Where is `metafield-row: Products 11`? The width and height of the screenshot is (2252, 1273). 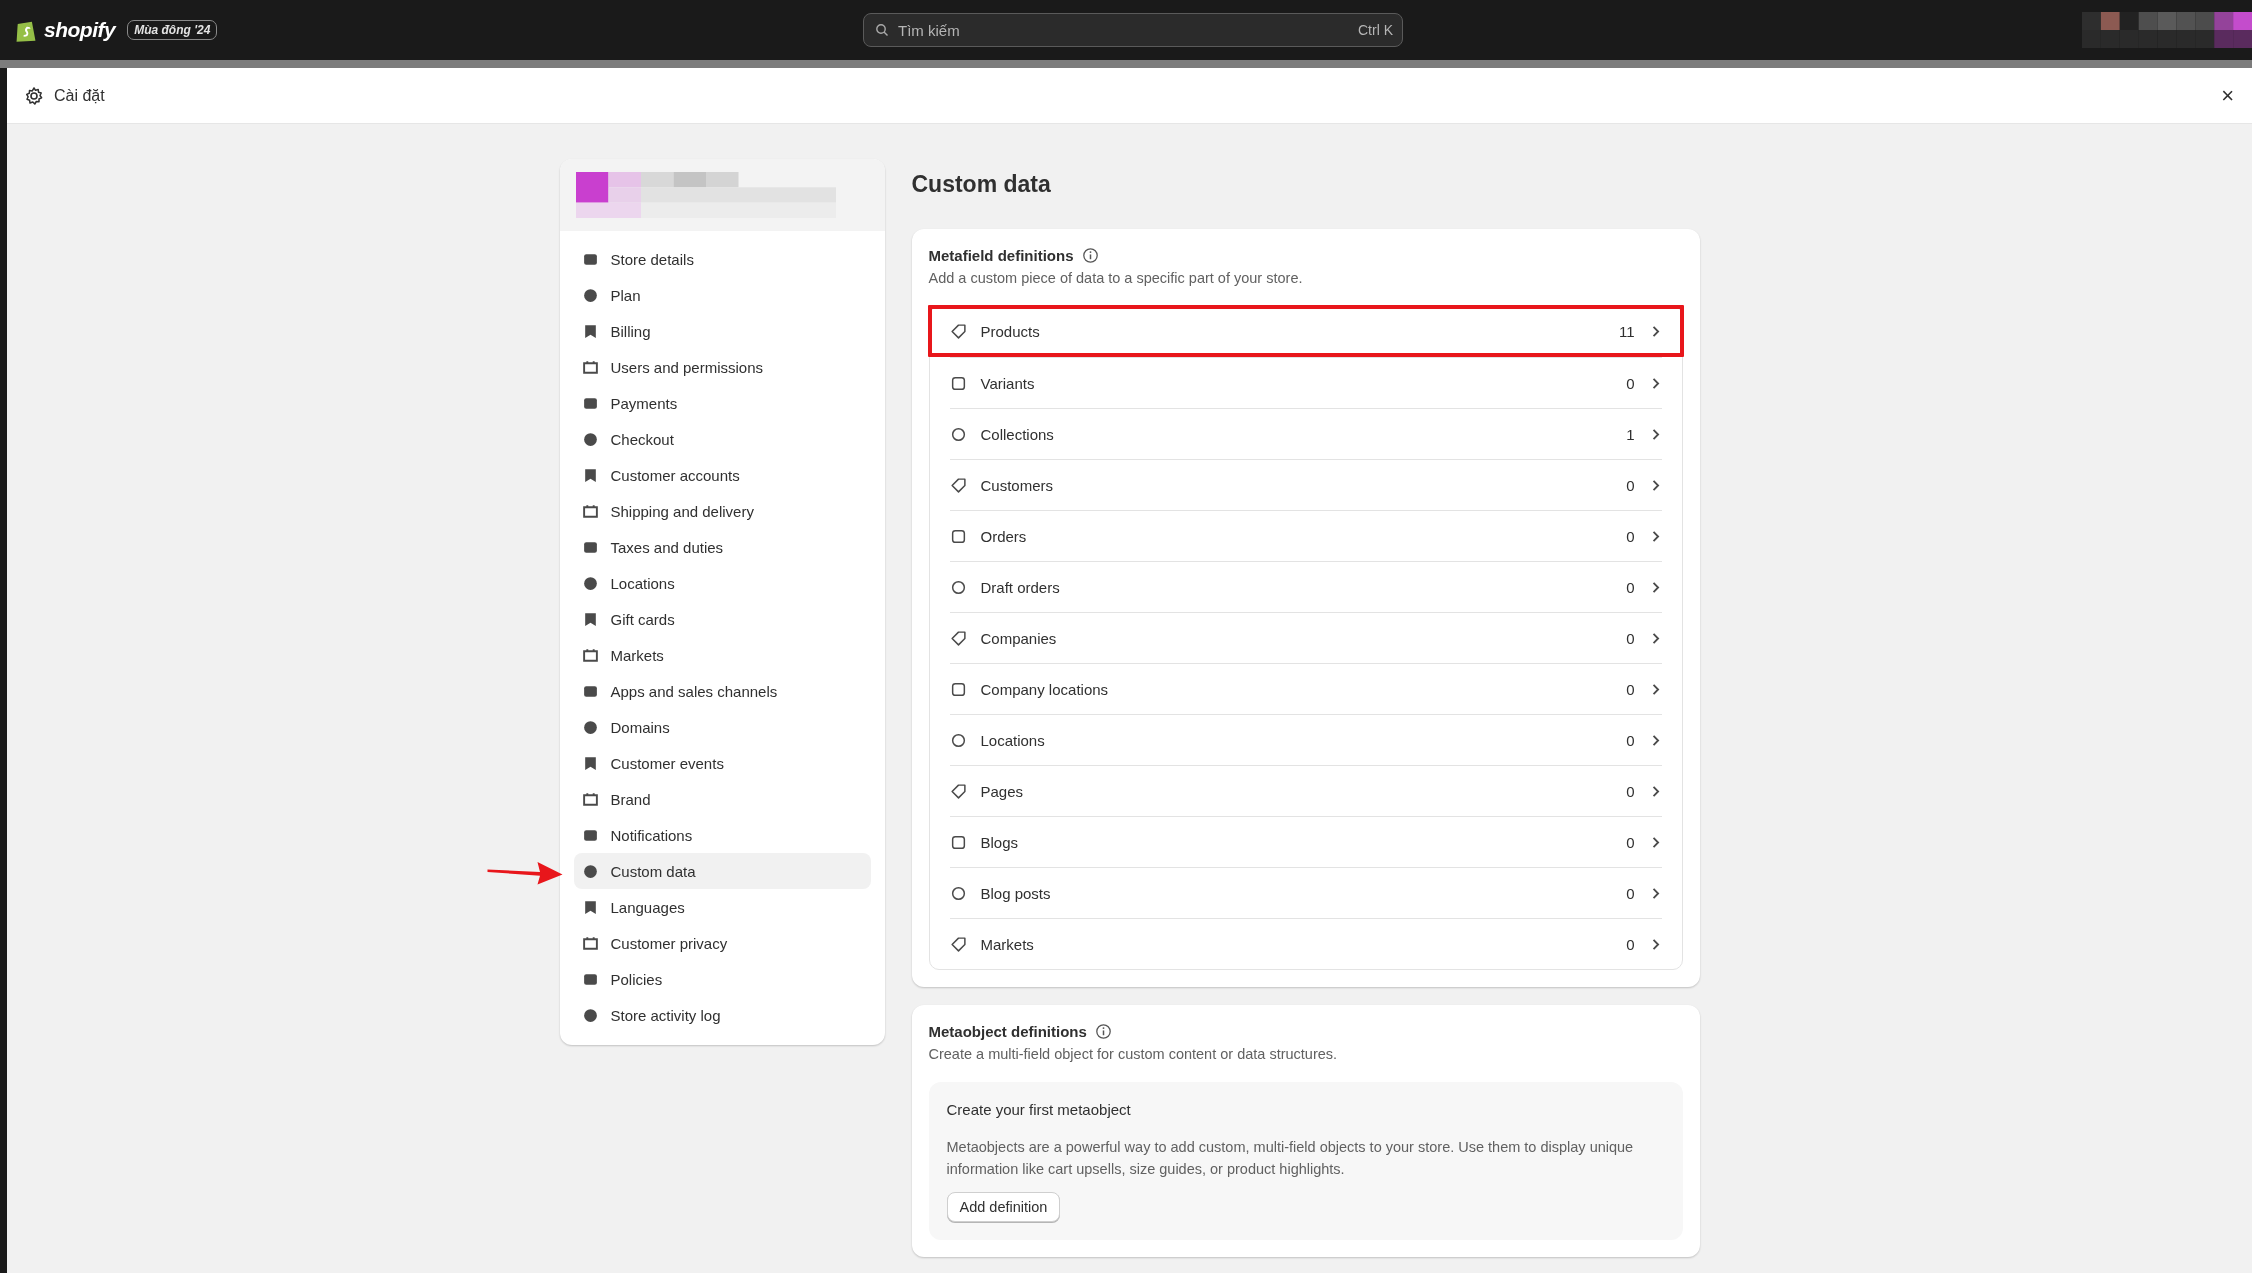 metafield-row: Products 11 is located at coordinates (1305, 331).